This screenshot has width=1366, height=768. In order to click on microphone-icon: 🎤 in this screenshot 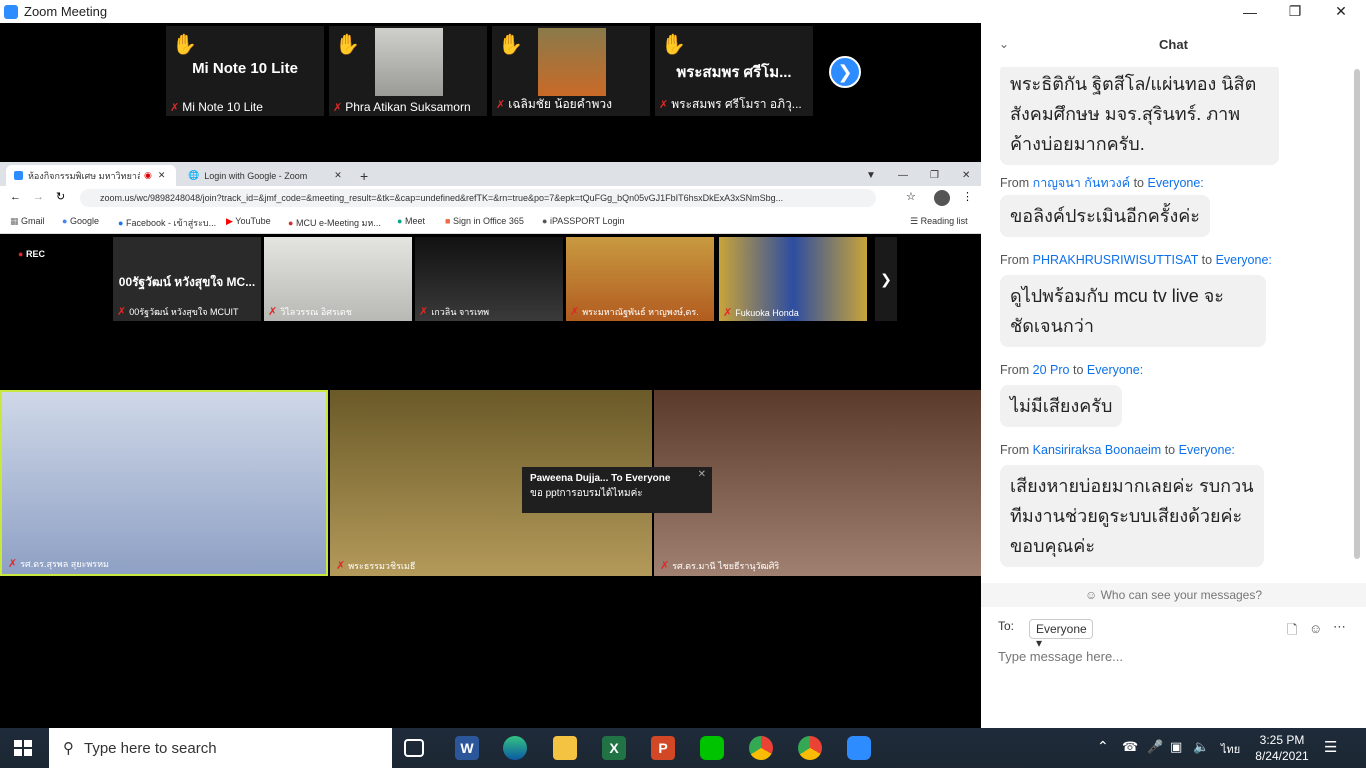, I will do `click(1155, 747)`.